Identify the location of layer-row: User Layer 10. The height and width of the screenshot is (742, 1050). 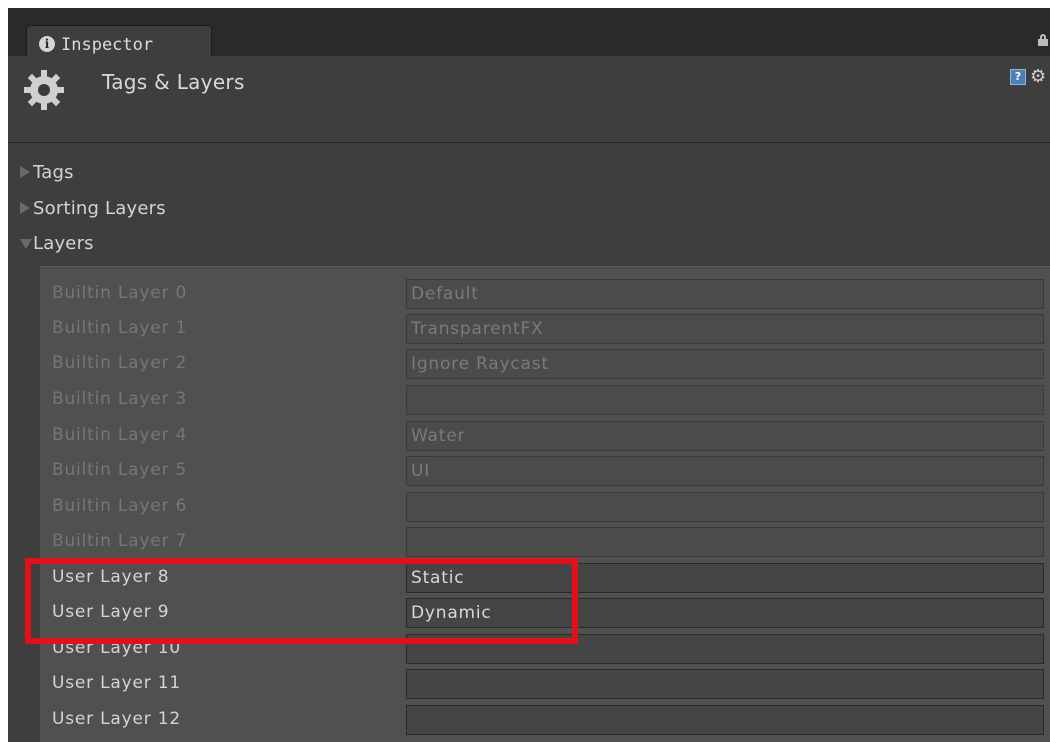
(545, 650).